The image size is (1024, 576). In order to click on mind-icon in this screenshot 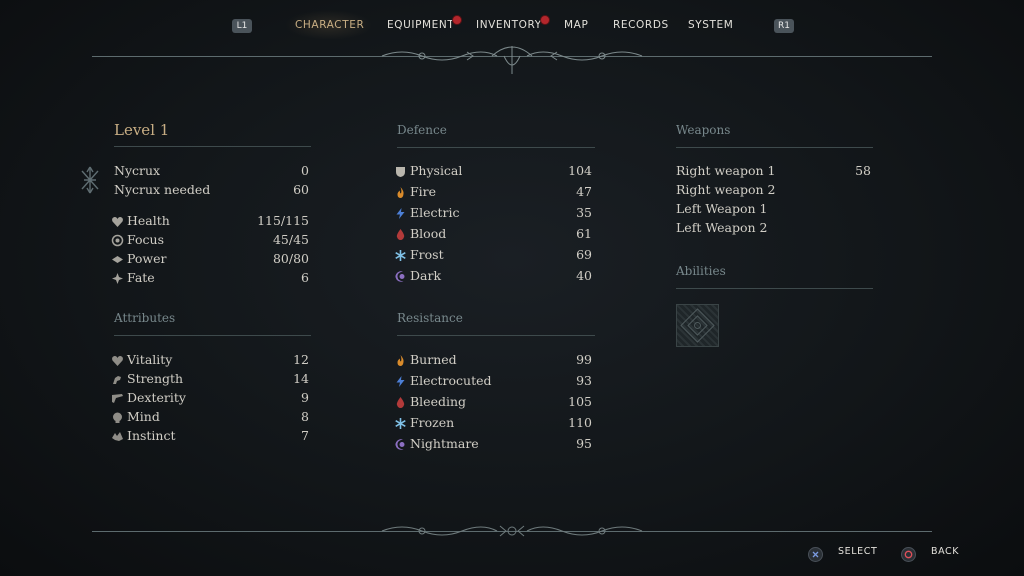, I will do `click(117, 417)`.